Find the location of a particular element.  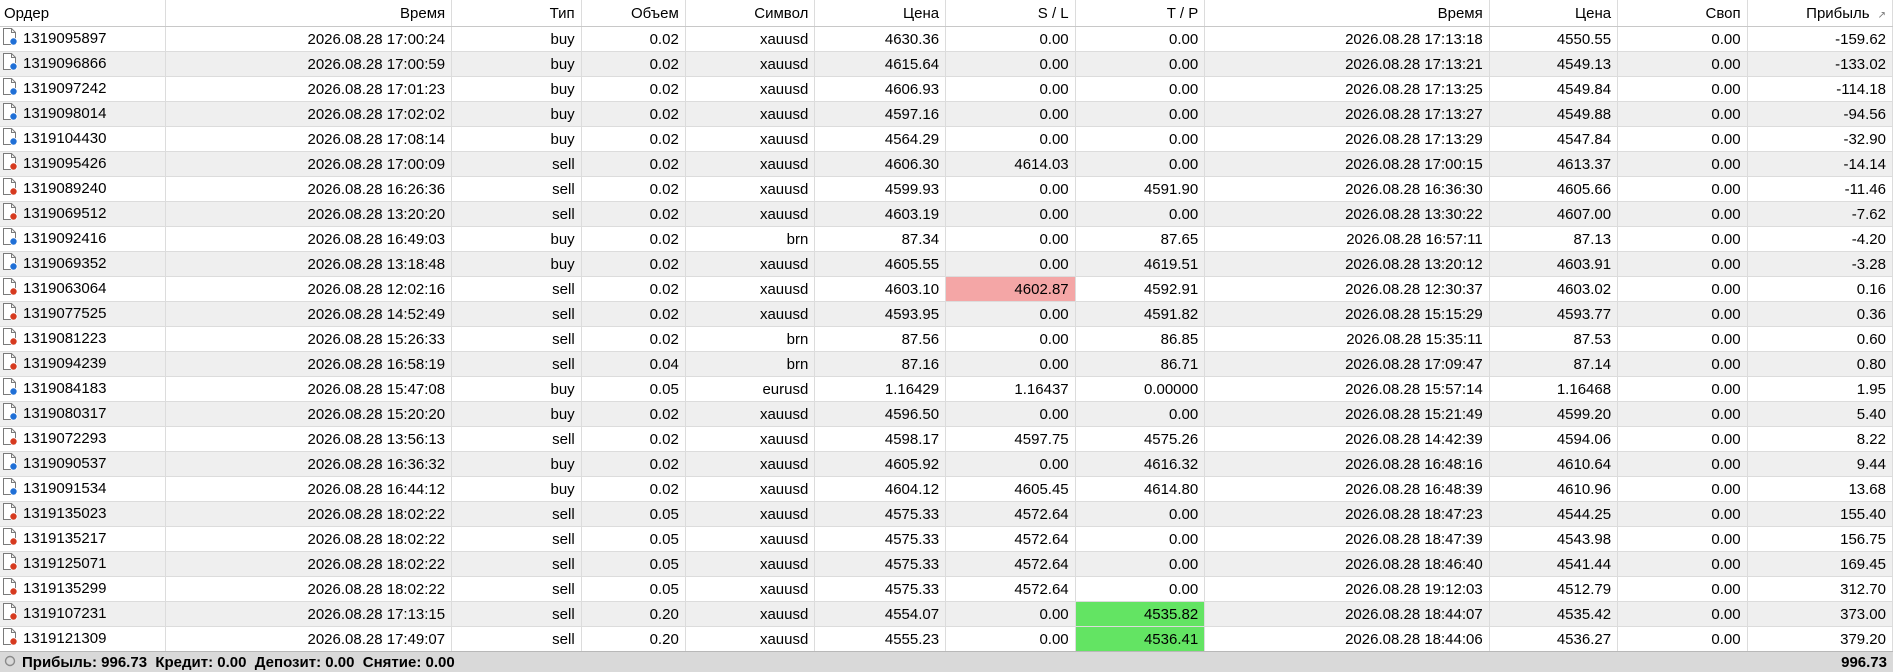

column-header-volume: Объем is located at coordinates (633, 13).